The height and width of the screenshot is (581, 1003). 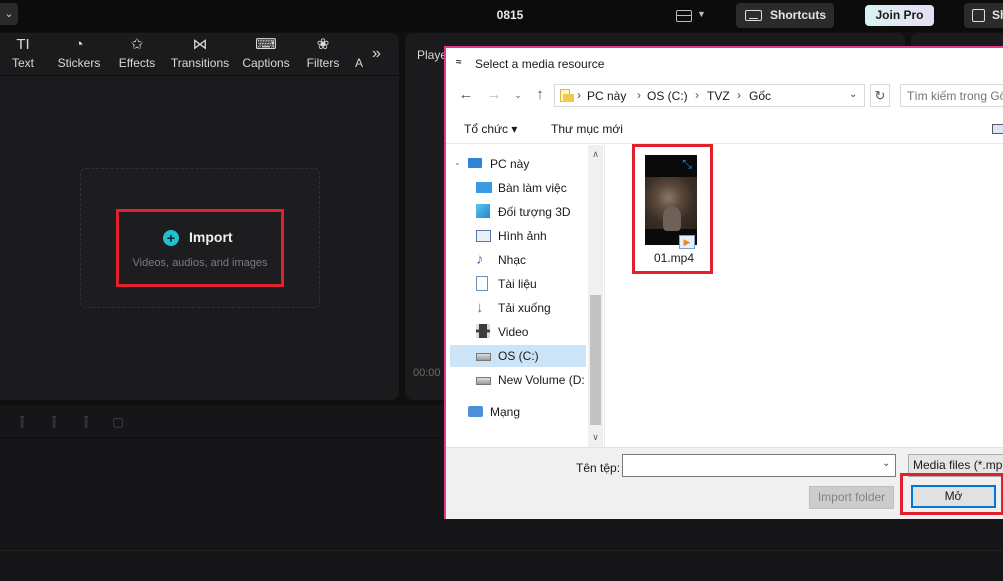 What do you see at coordinates (137, 63) in the screenshot?
I see `toolbar-item-label: Effects` at bounding box center [137, 63].